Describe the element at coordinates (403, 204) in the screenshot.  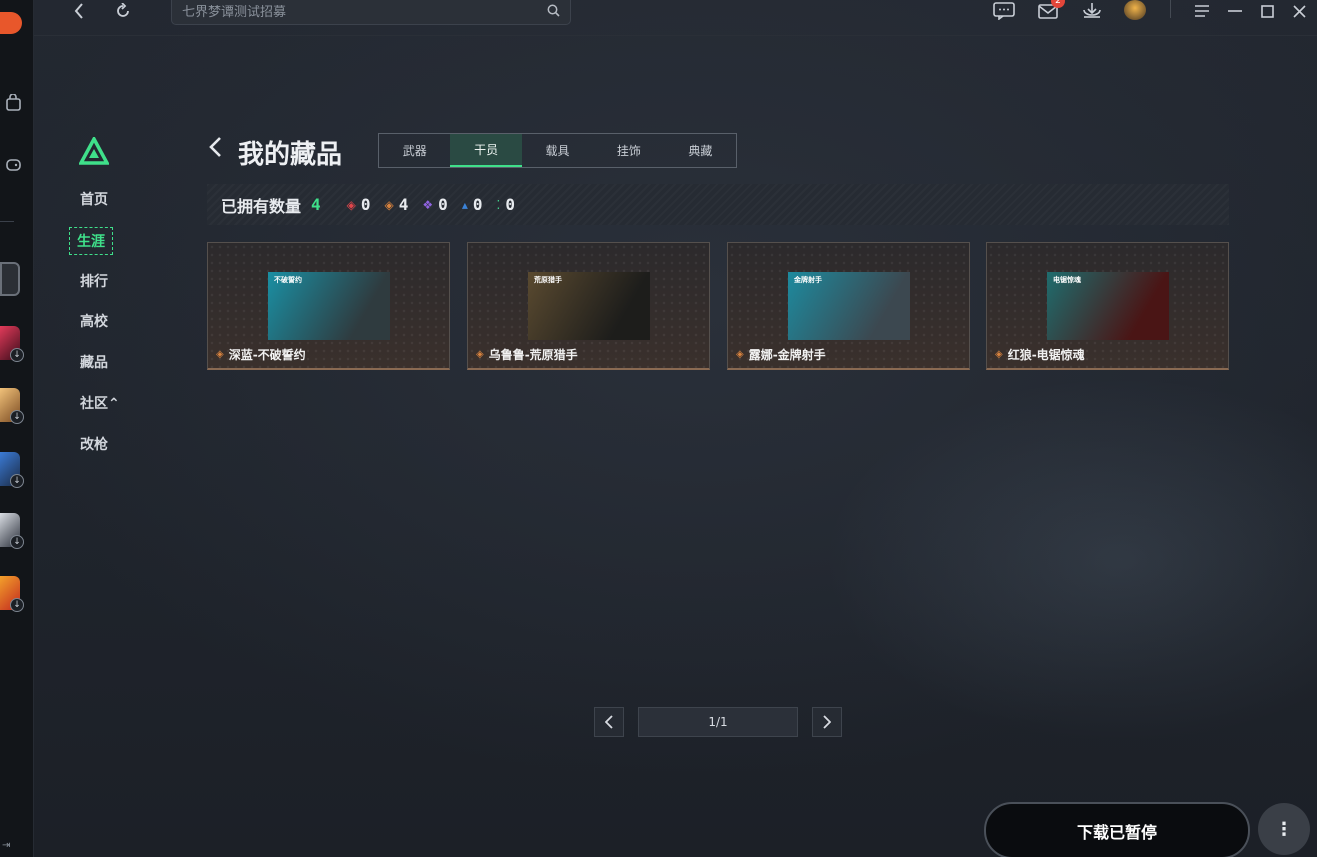
I see `rarity-count: 4` at that location.